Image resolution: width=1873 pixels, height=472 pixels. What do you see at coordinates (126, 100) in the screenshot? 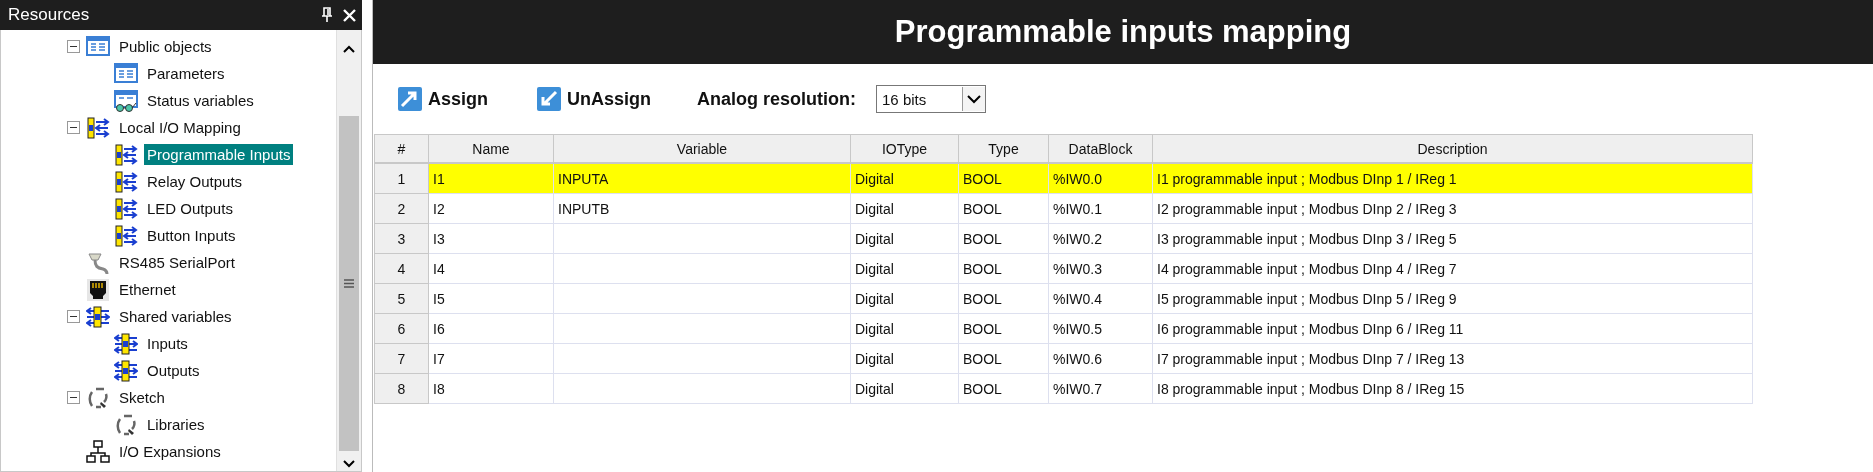
I see `table-glasses-icon` at bounding box center [126, 100].